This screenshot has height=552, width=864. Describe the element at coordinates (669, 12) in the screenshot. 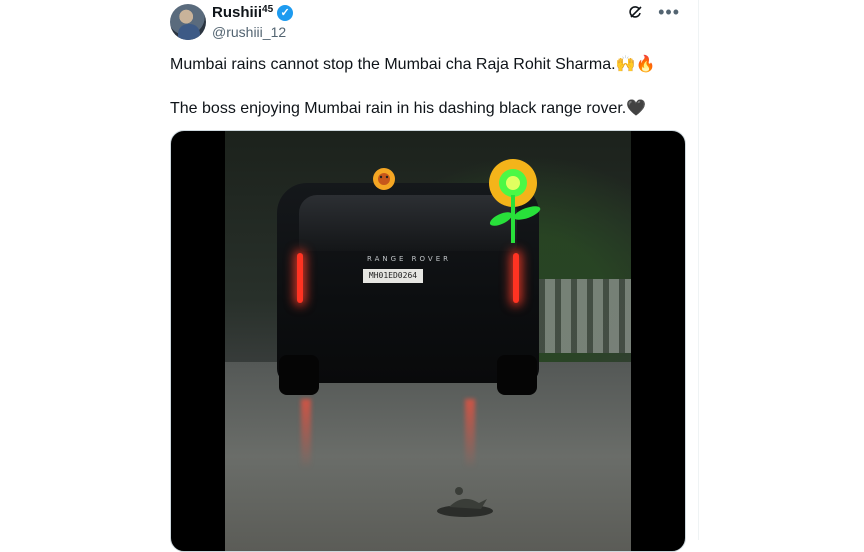

I see `more-options-icon: •••` at that location.